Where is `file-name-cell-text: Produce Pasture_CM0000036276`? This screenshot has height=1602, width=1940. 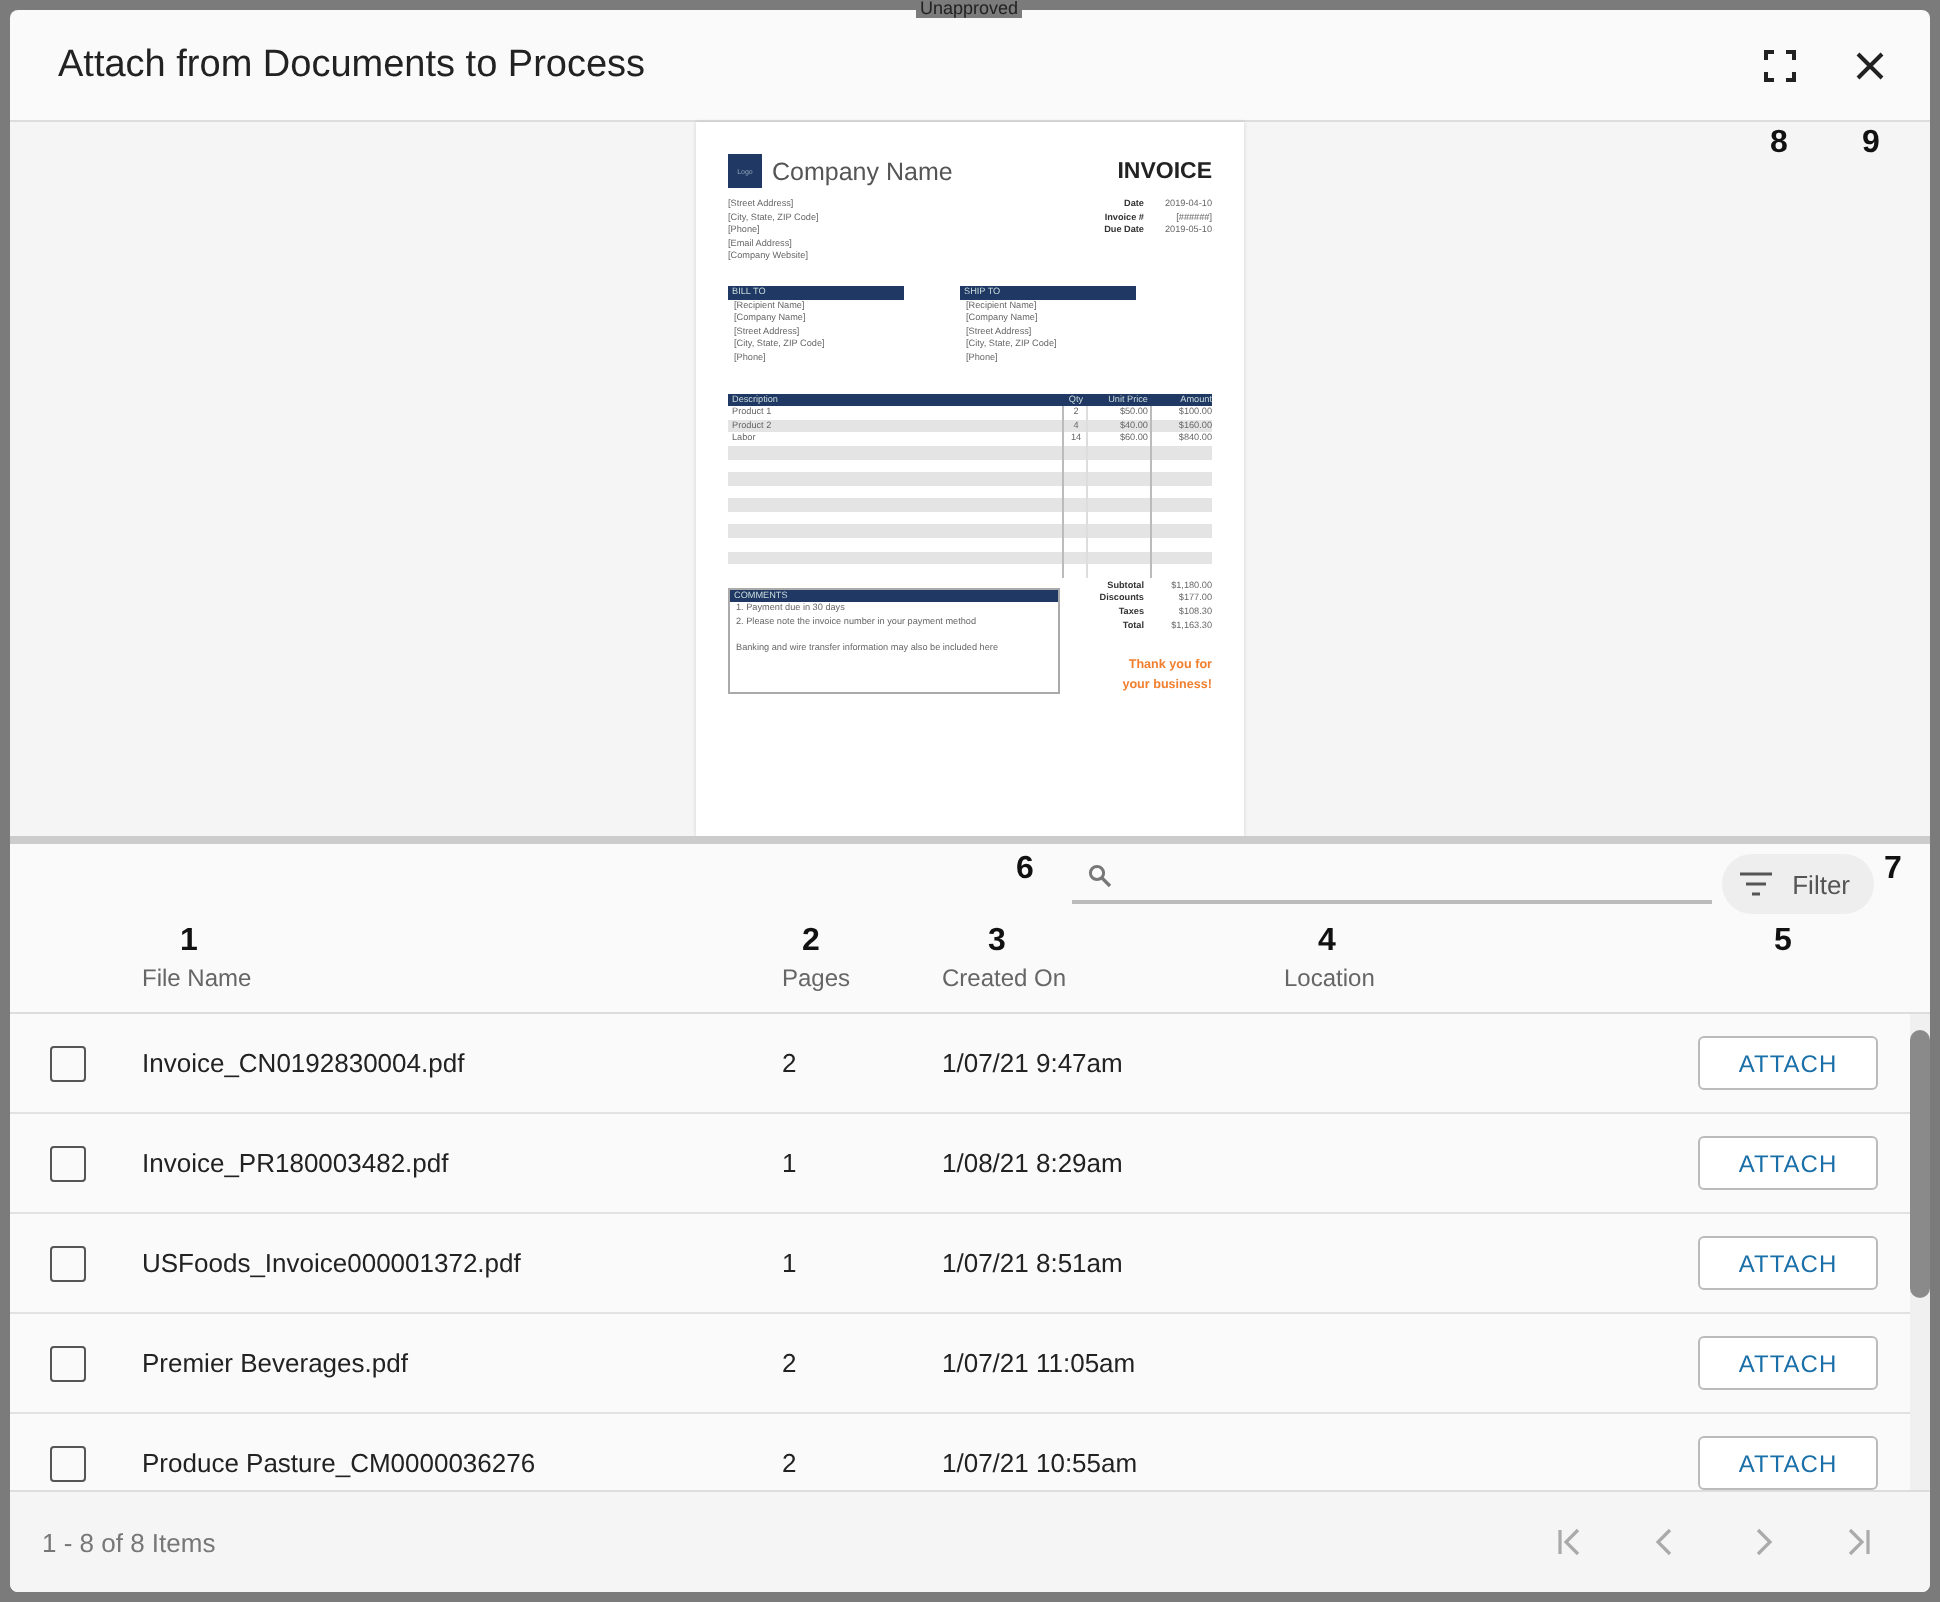 file-name-cell-text: Produce Pasture_CM0000036276 is located at coordinates (340, 1463).